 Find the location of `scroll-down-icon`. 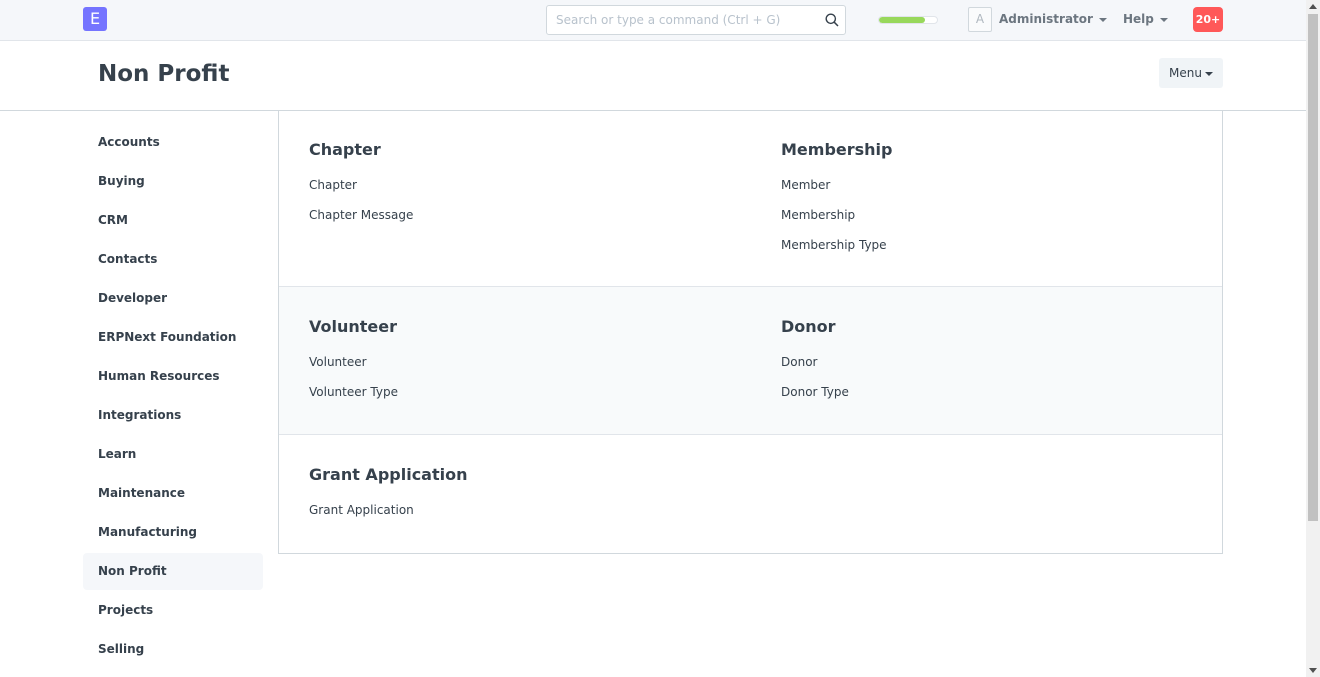

scroll-down-icon is located at coordinates (1313, 670).